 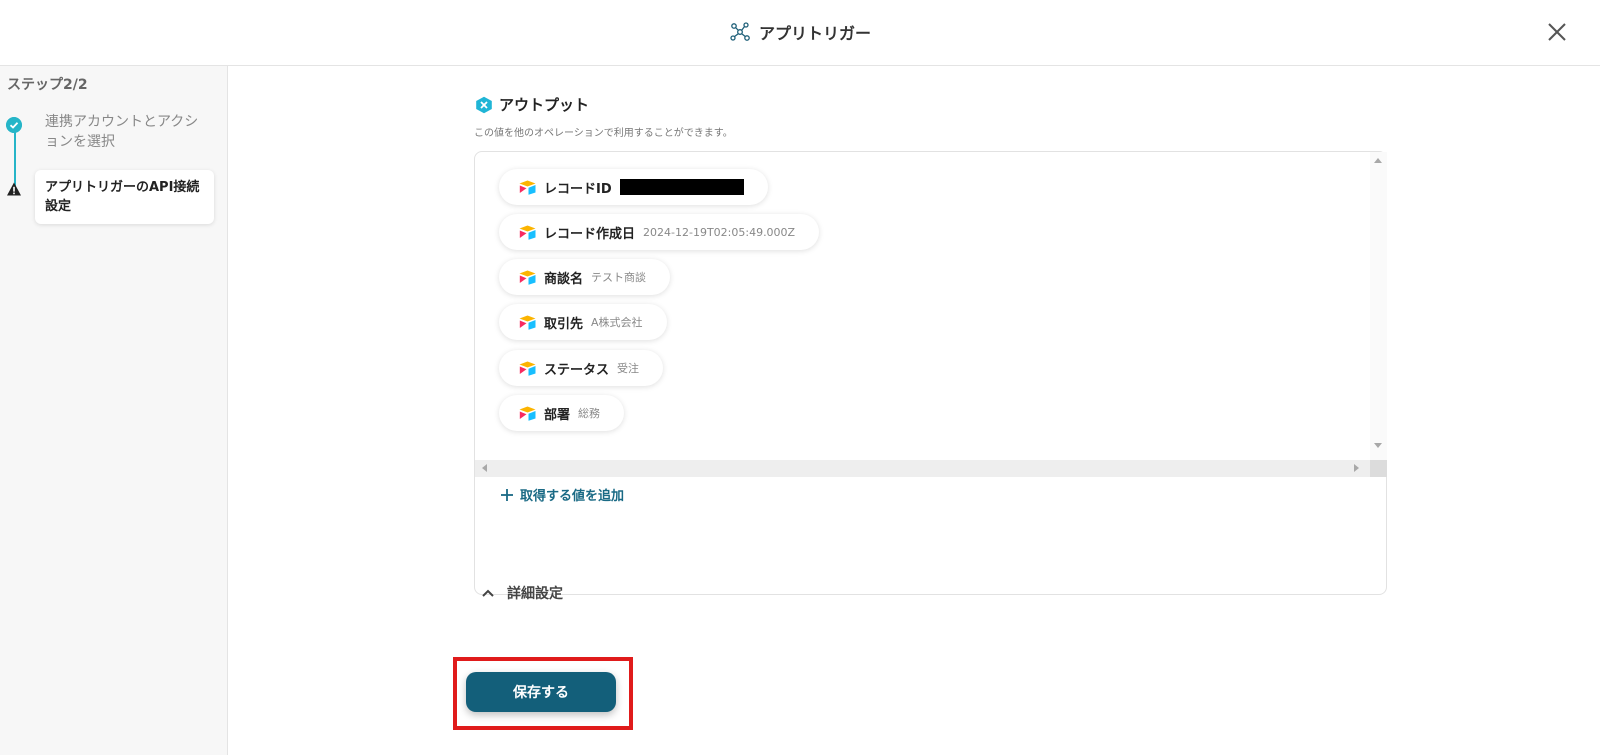 What do you see at coordinates (564, 279) in the screenshot?
I see `chip-label: 商談名` at bounding box center [564, 279].